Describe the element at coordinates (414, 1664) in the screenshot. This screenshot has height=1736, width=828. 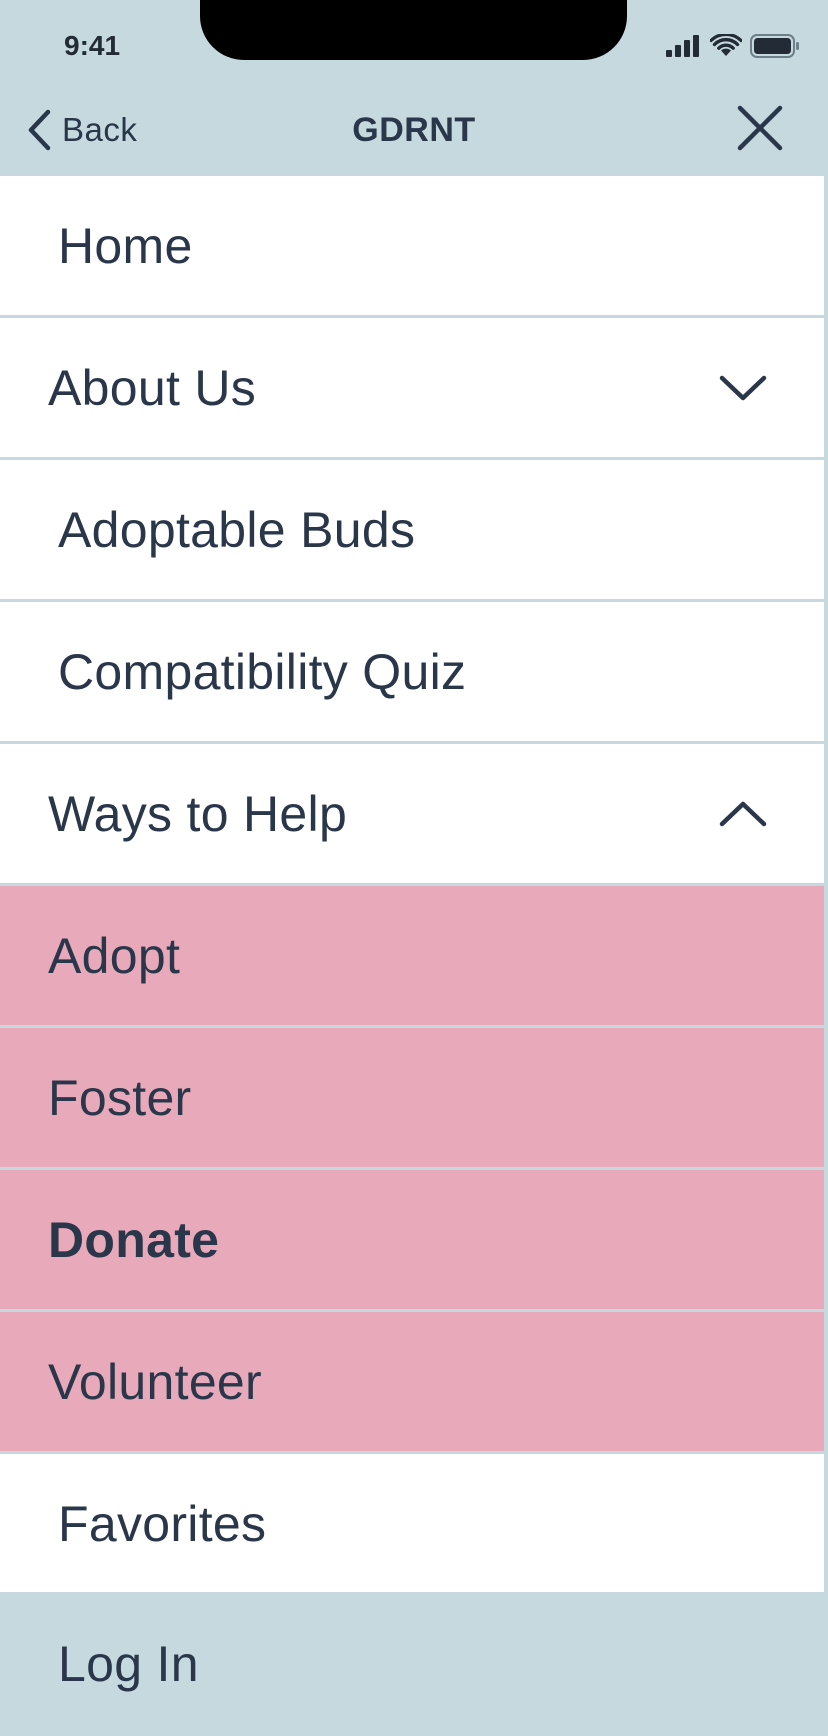
I see `login-button: Log In` at that location.